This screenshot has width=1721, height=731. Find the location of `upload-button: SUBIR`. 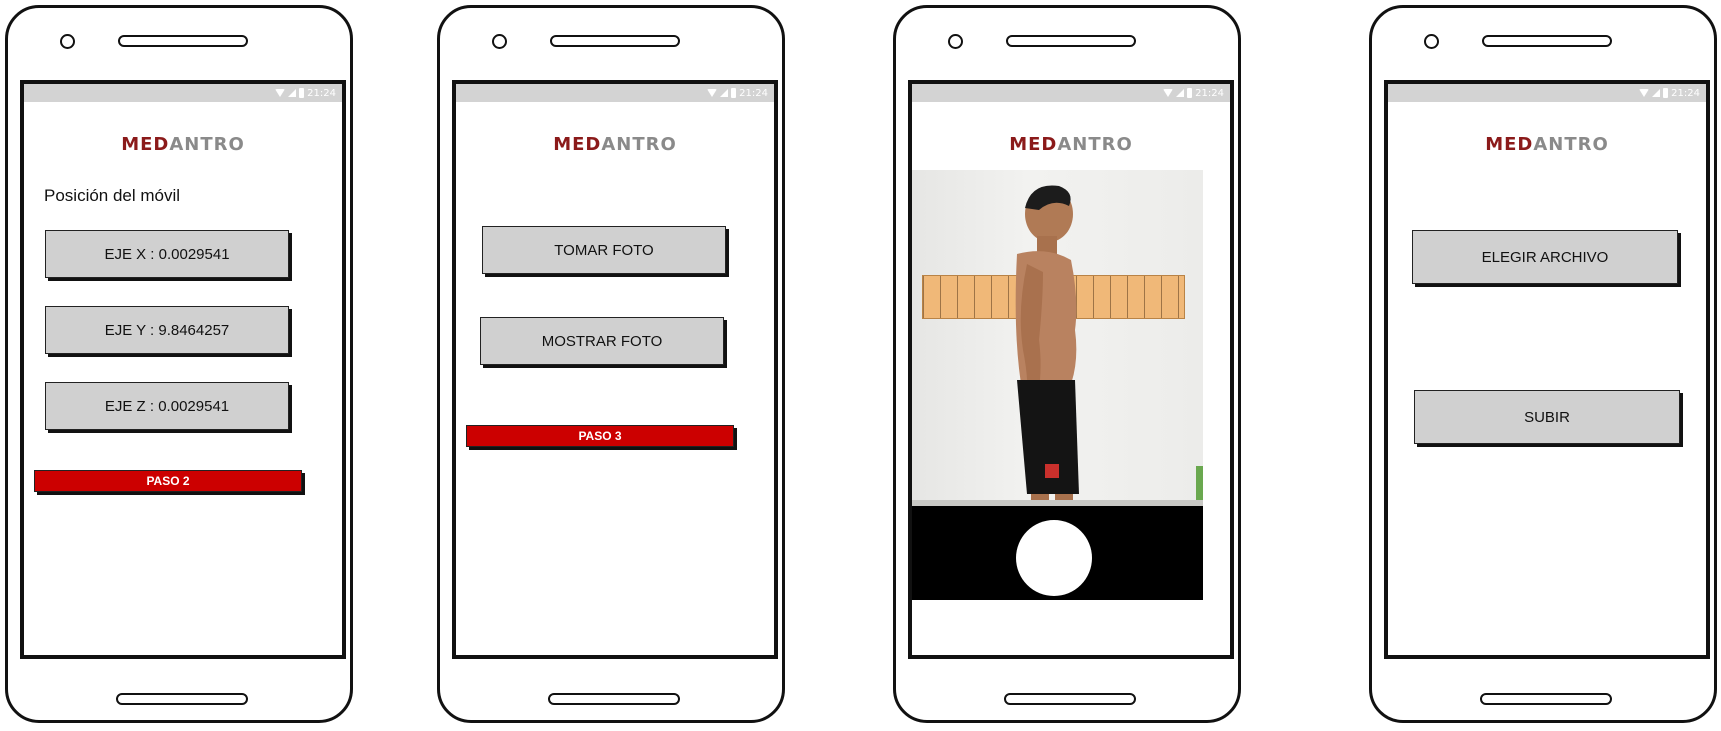

upload-button: SUBIR is located at coordinates (1547, 417).